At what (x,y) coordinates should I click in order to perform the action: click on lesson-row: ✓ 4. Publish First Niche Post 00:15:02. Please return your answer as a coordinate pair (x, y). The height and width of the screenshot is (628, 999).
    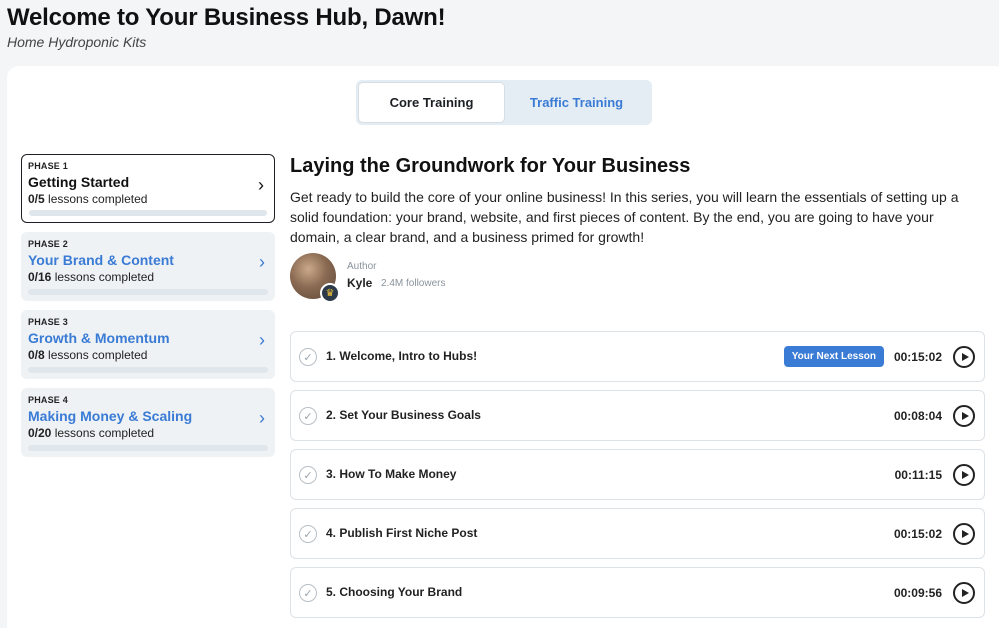
    Looking at the image, I should click on (637, 533).